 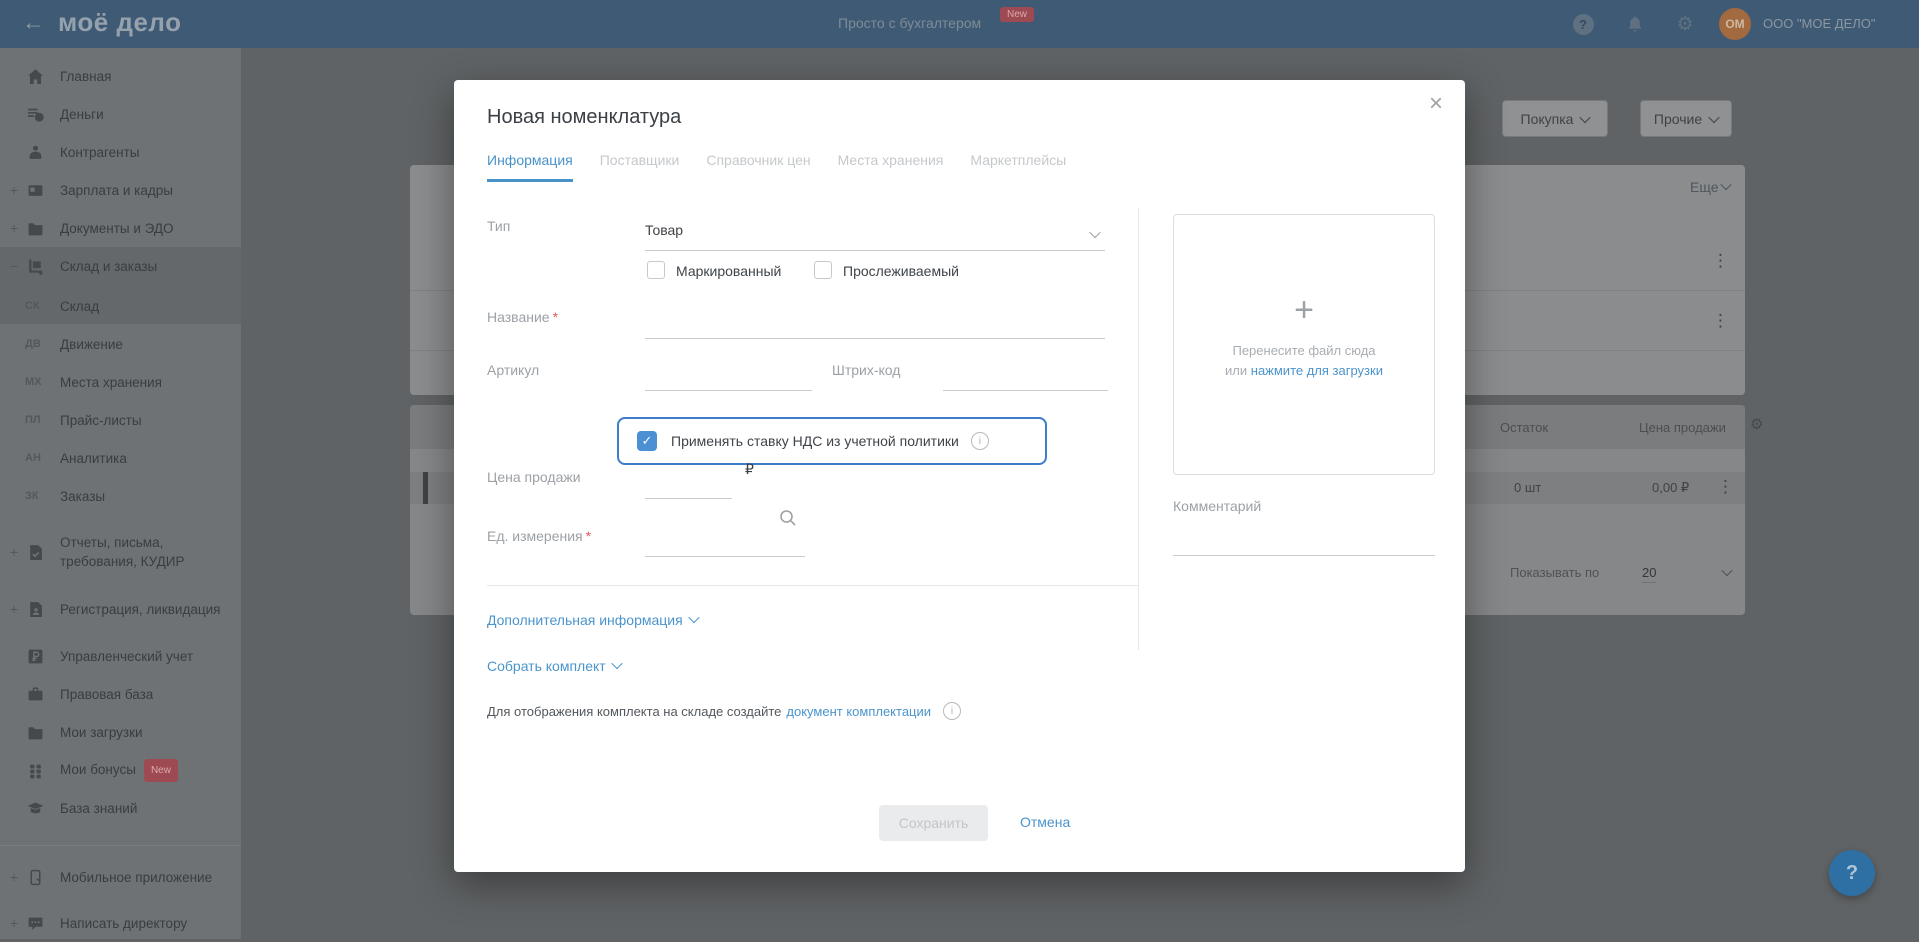 What do you see at coordinates (1756, 424) in the screenshot?
I see `table-settings-gear-icon: ⚙` at bounding box center [1756, 424].